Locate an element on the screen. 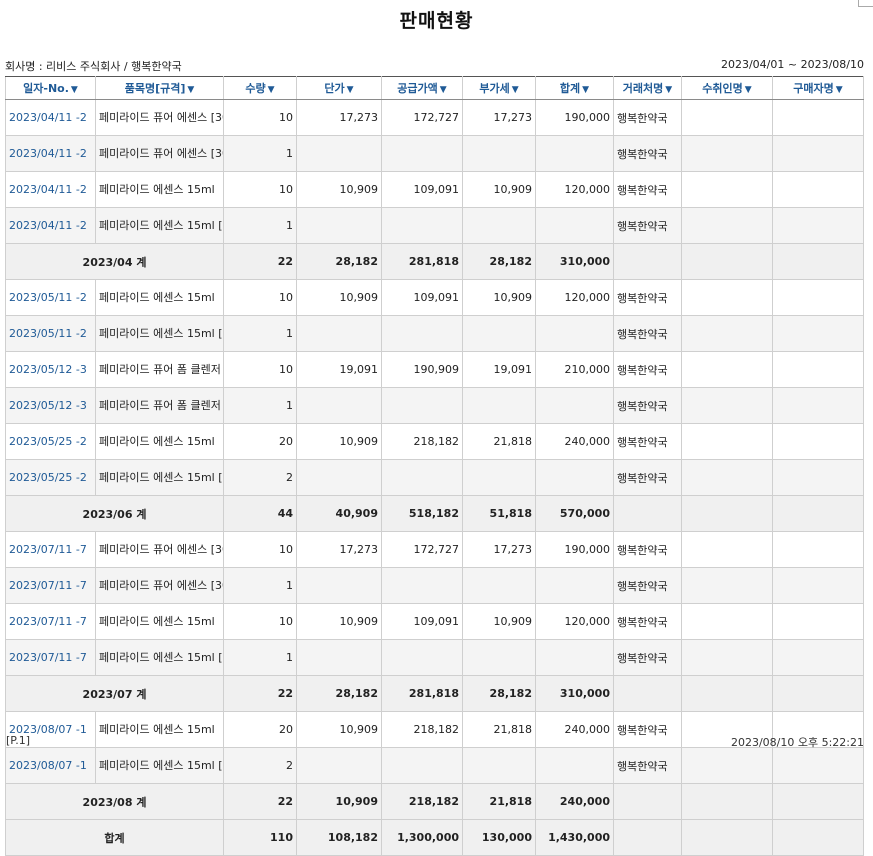 This screenshot has width=873, height=856. row-unit-price is located at coordinates (339, 153).